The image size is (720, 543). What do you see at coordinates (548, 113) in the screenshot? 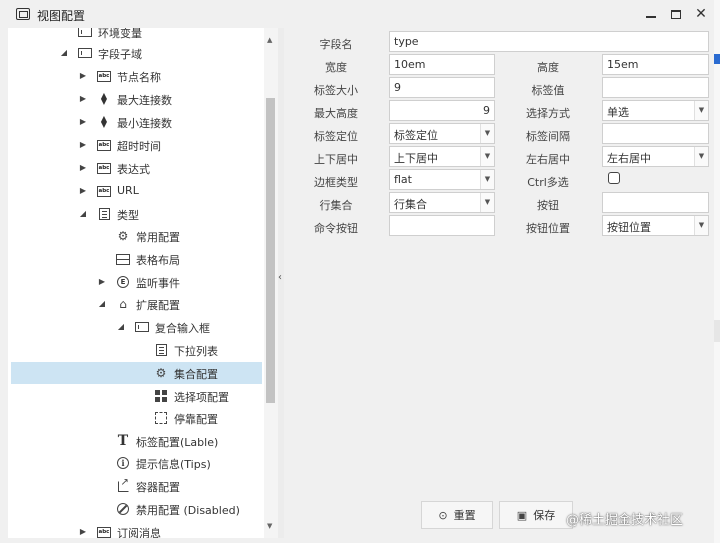
I see `select-mode-label: 选择方式` at bounding box center [548, 113].